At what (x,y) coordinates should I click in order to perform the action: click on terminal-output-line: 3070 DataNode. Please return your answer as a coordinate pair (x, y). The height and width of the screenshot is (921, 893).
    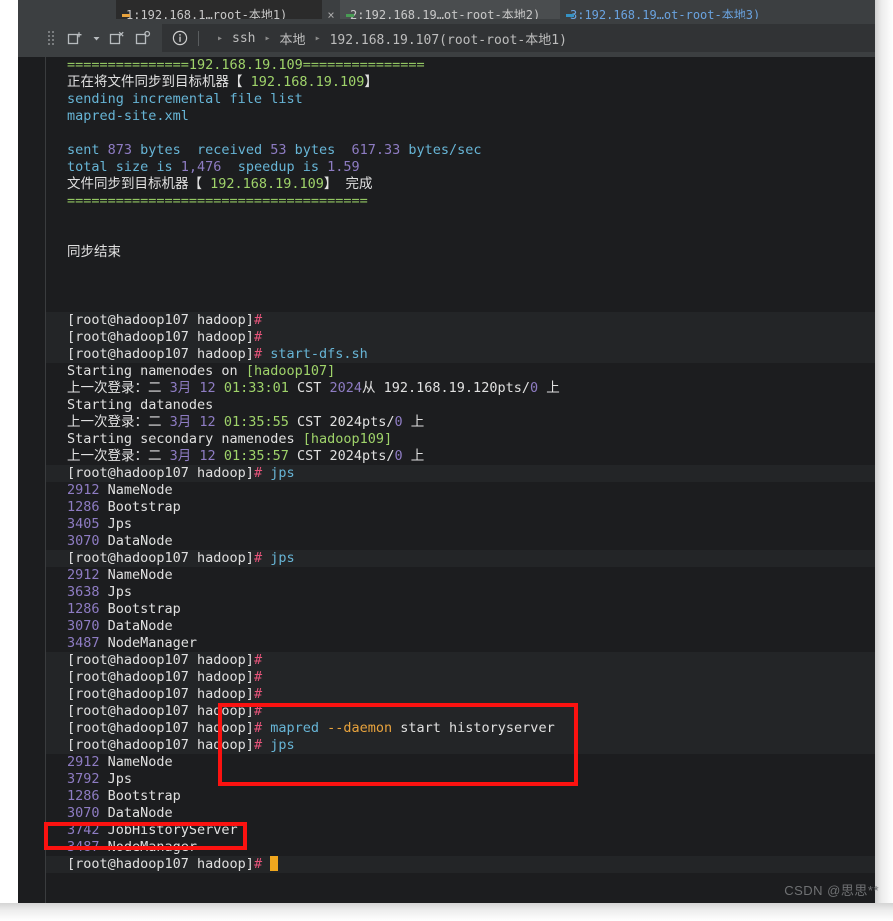
    Looking at the image, I should click on (460, 541).